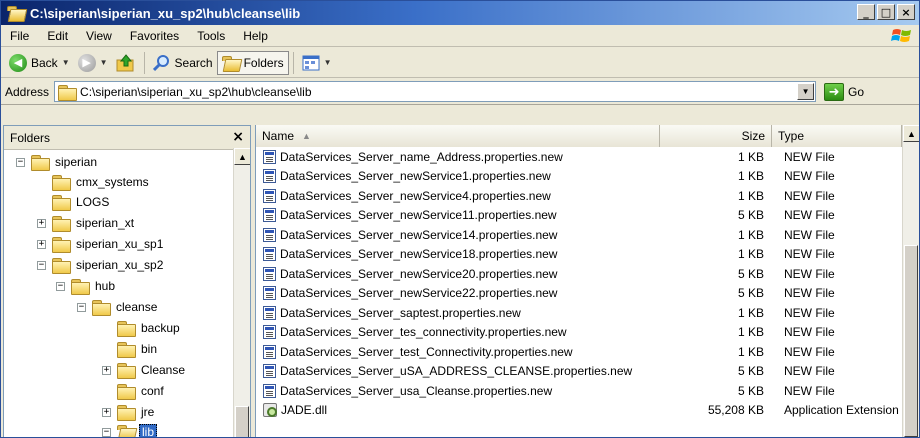  Describe the element at coordinates (86, 62) in the screenshot. I see `forward-arrow-icon: ▶` at that location.